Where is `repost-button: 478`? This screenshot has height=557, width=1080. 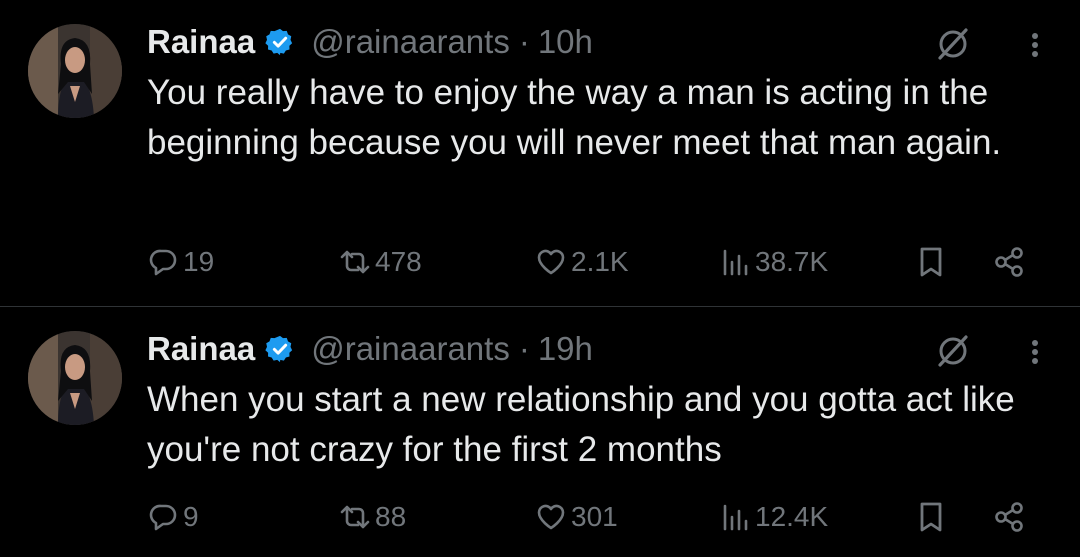 repost-button: 478 is located at coordinates (380, 262).